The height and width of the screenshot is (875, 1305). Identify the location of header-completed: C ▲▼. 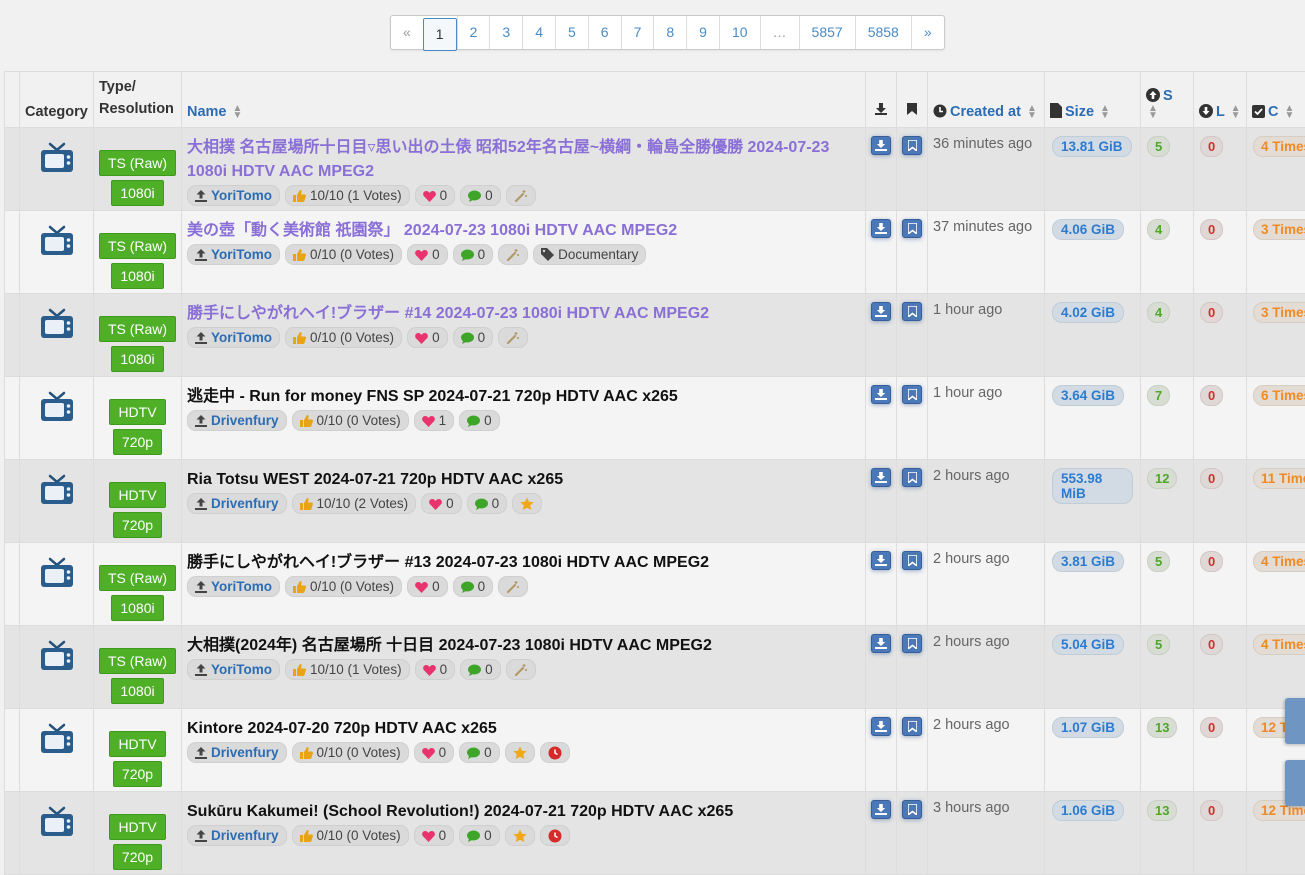
(1276, 100).